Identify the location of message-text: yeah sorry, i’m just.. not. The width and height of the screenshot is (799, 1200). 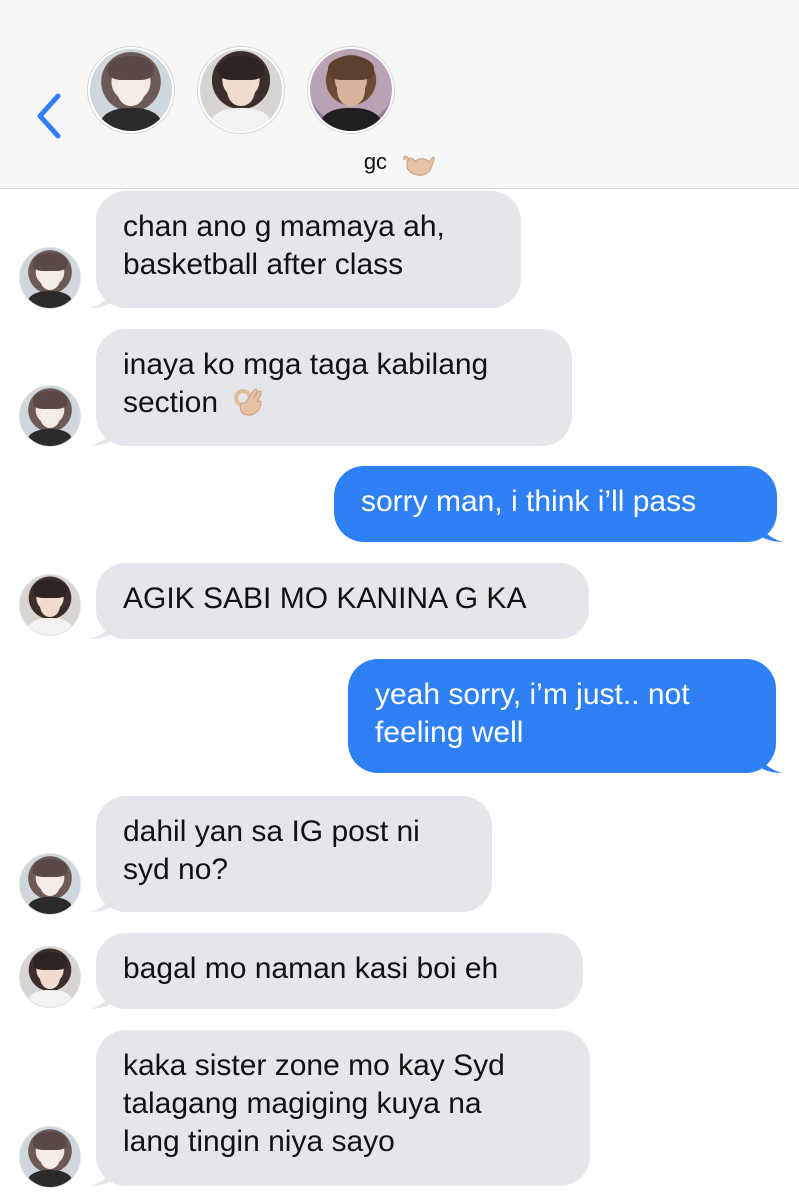
(532, 694).